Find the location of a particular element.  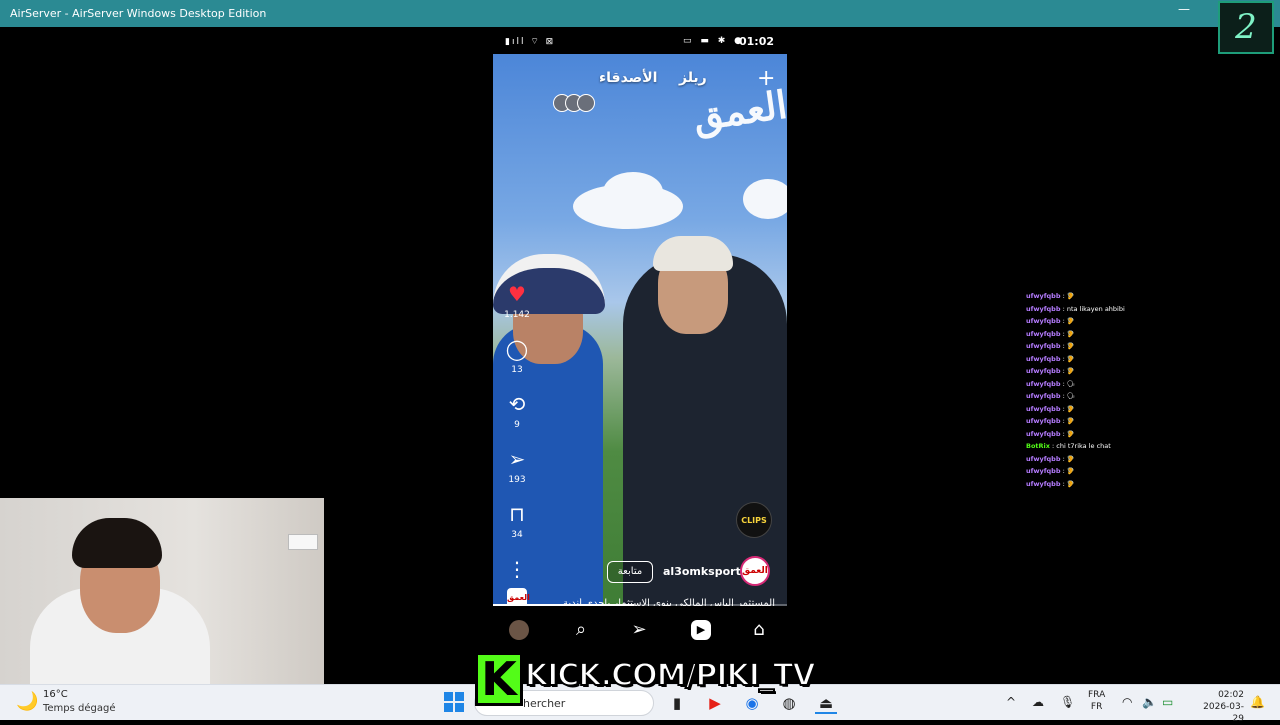

action-count: 34 is located at coordinates (517, 535).